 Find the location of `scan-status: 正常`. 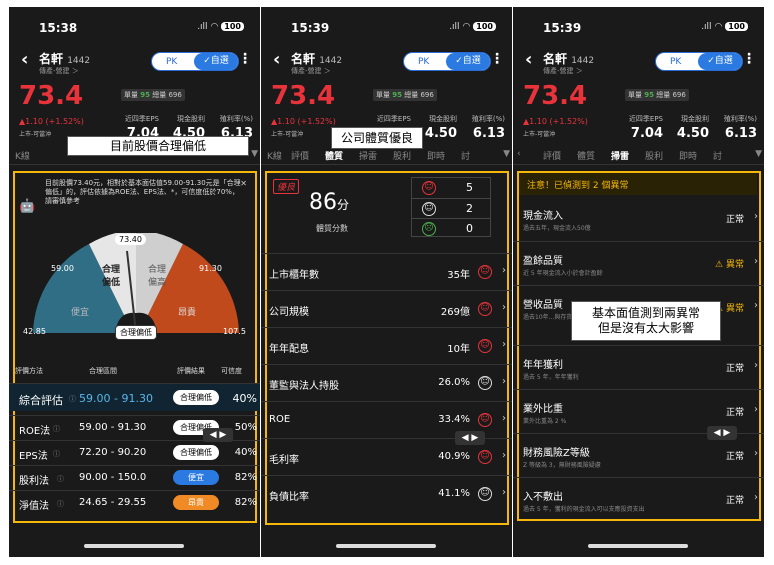

scan-status: 正常 is located at coordinates (734, 369).